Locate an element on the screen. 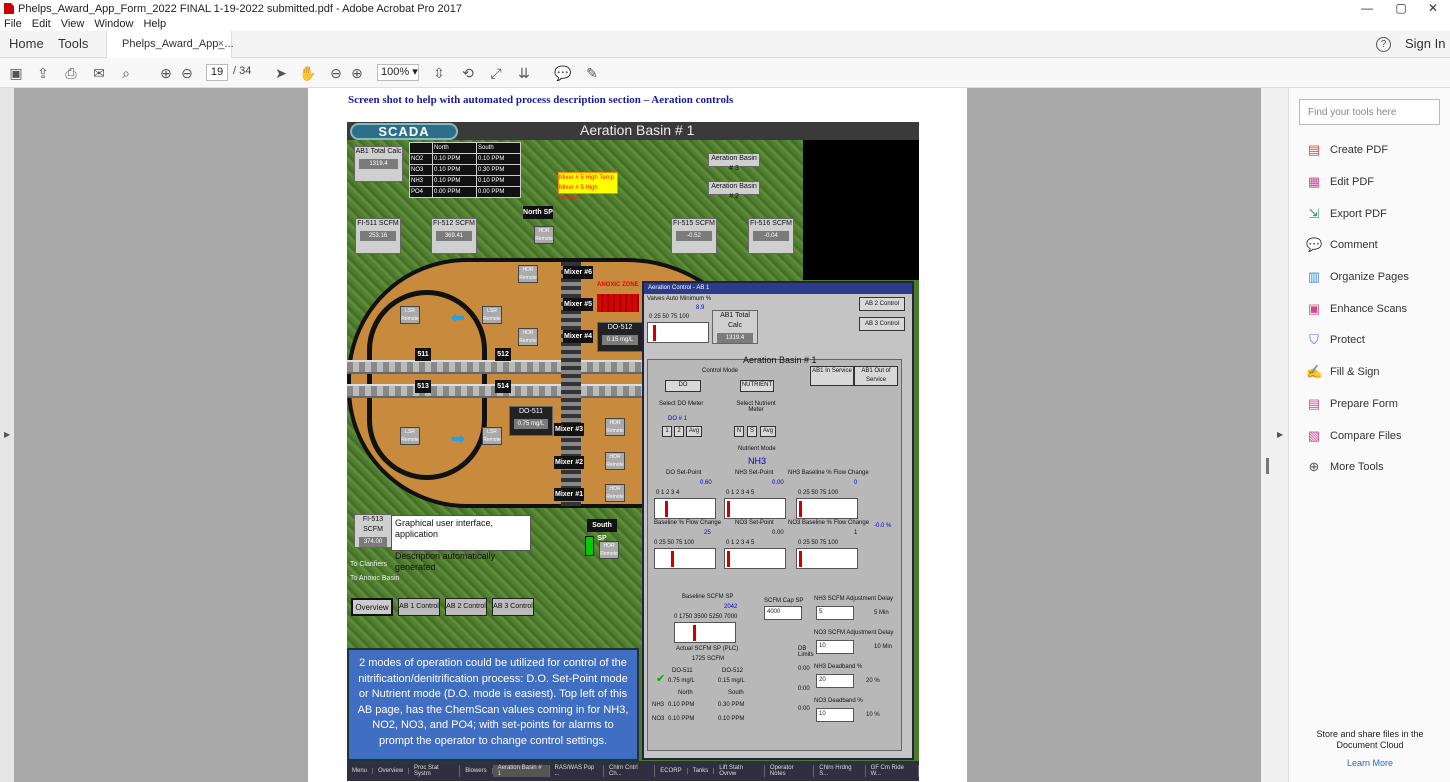  mixer-3-label: Mixer #3 is located at coordinates (569, 429).